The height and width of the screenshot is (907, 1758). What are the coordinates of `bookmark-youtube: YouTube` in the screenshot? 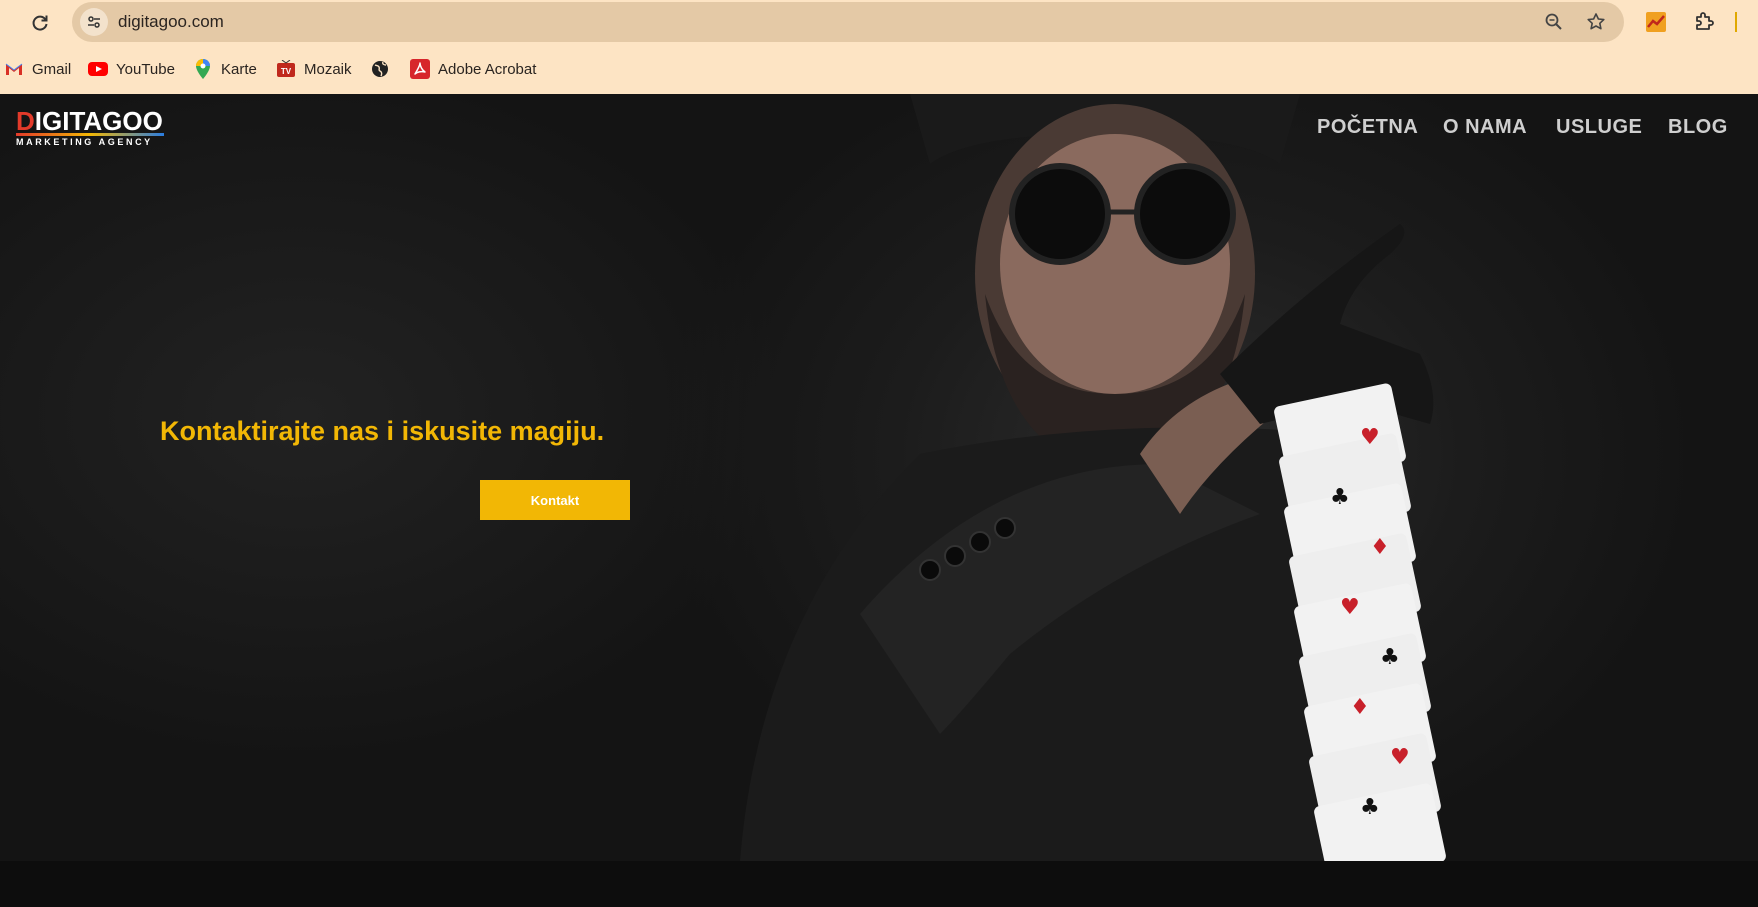 It's located at (131, 69).